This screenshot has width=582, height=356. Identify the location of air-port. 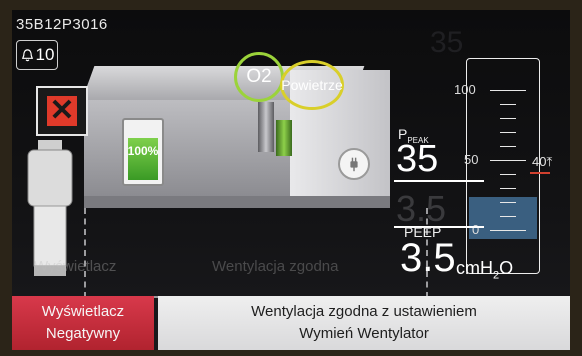
(284, 138).